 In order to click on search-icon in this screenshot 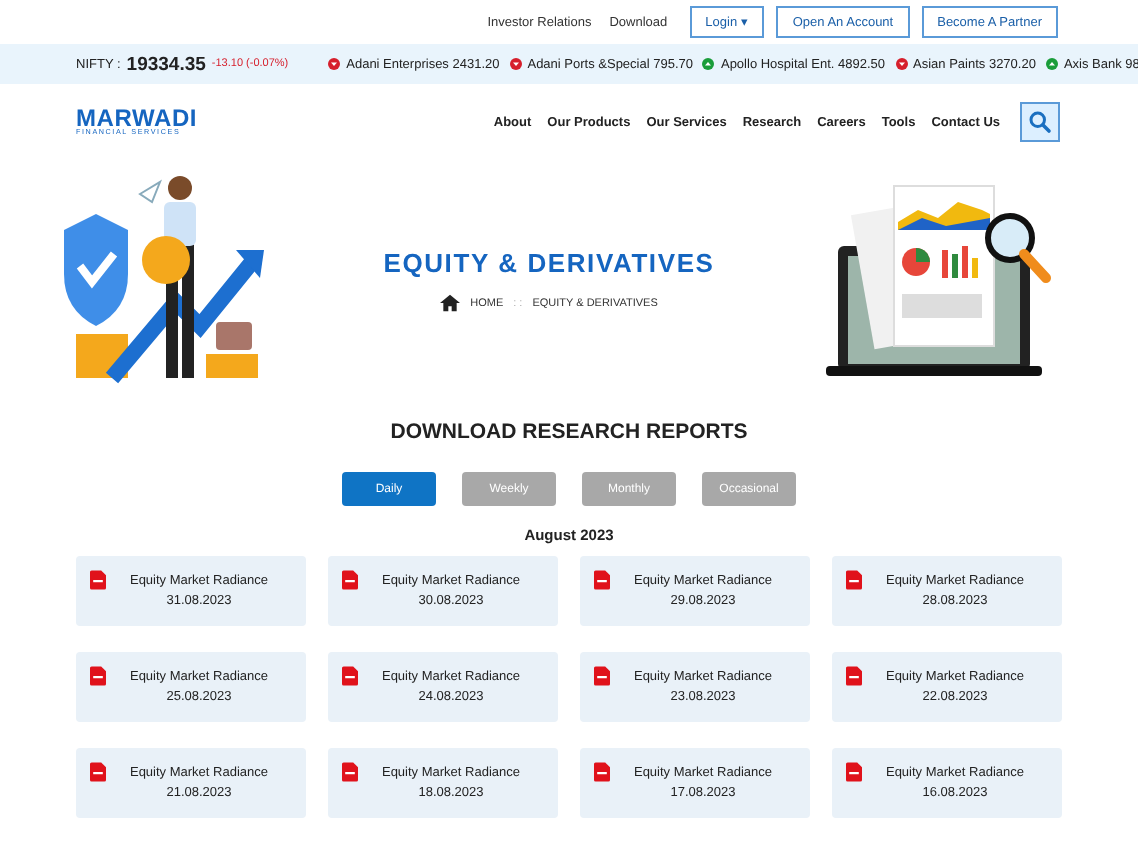, I will do `click(1040, 122)`.